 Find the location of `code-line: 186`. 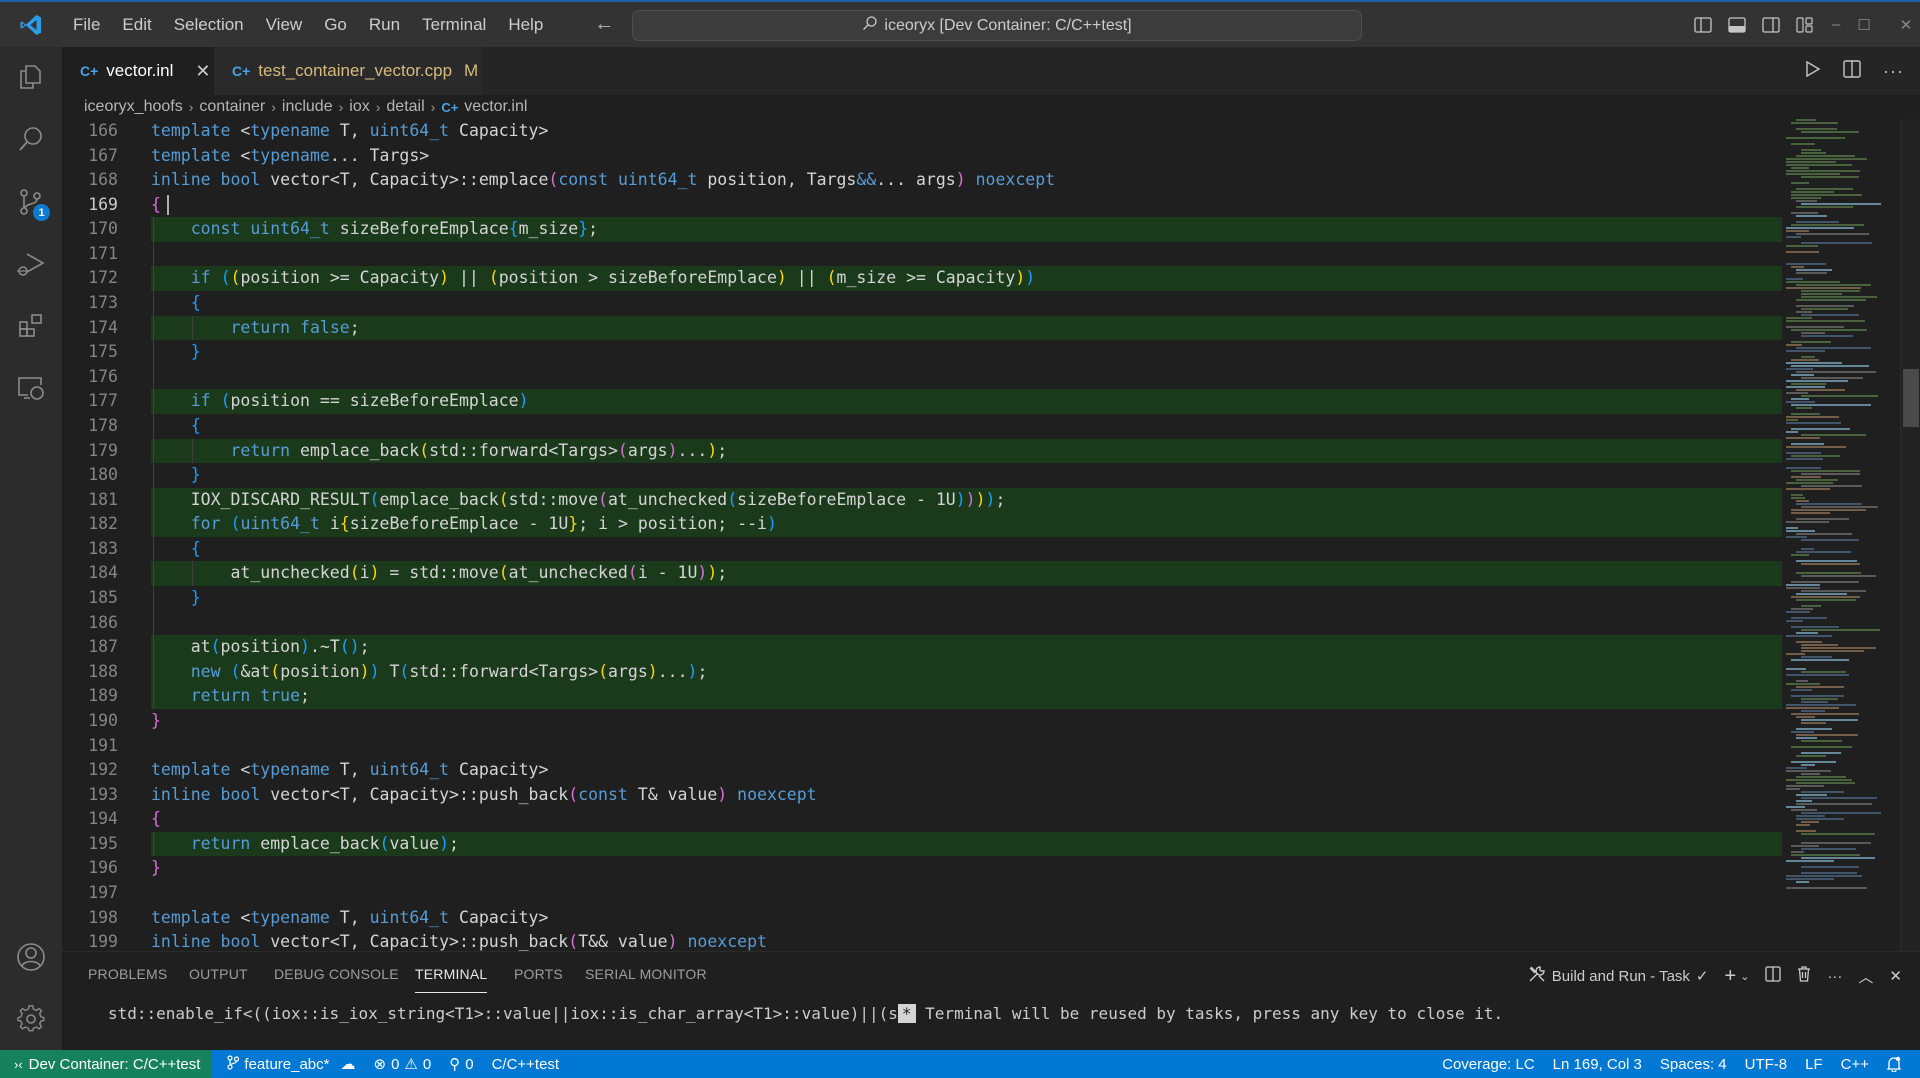

code-line: 186 is located at coordinates (922, 623).